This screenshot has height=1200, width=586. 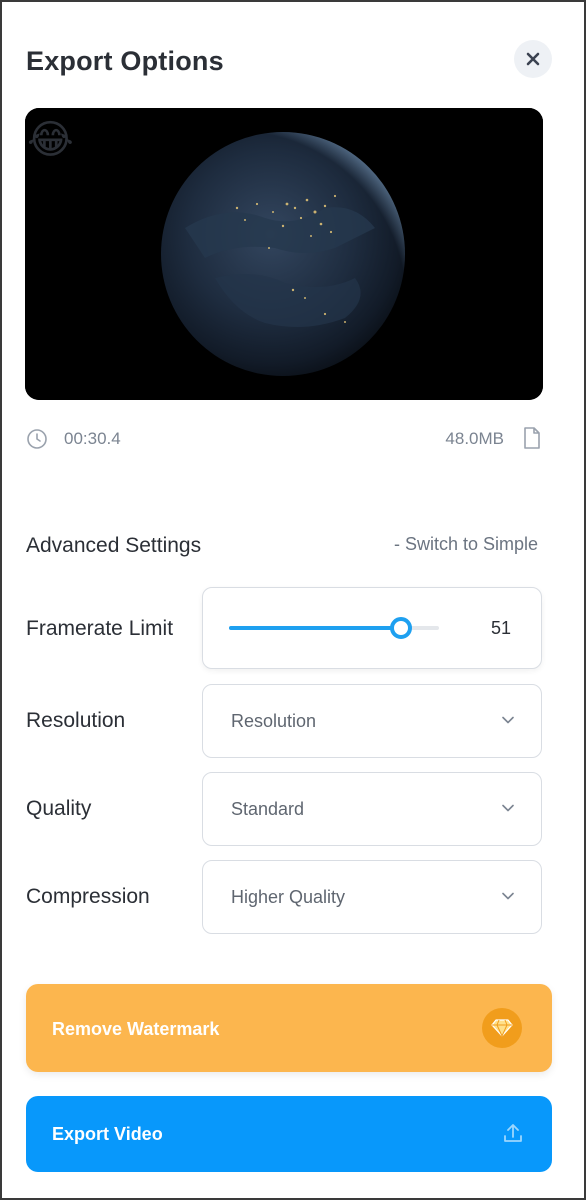 I want to click on slider-fill, so click(x=315, y=628).